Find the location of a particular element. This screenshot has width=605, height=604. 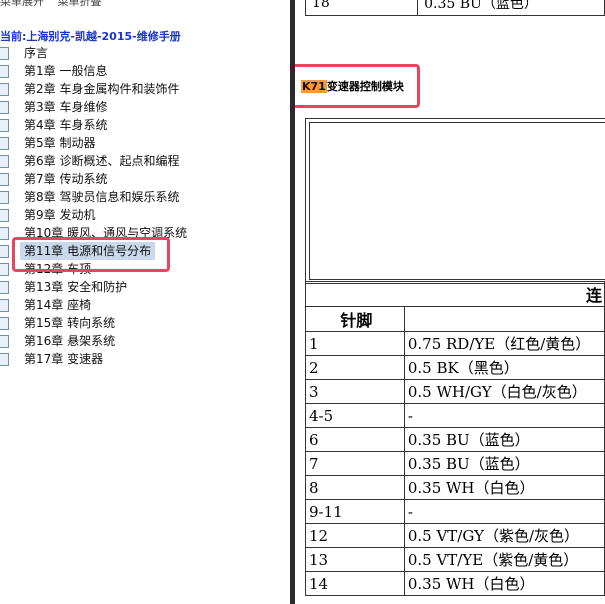

tree-item-label: 第8章 驾驶员信息和娱乐系统 is located at coordinates (101, 197).